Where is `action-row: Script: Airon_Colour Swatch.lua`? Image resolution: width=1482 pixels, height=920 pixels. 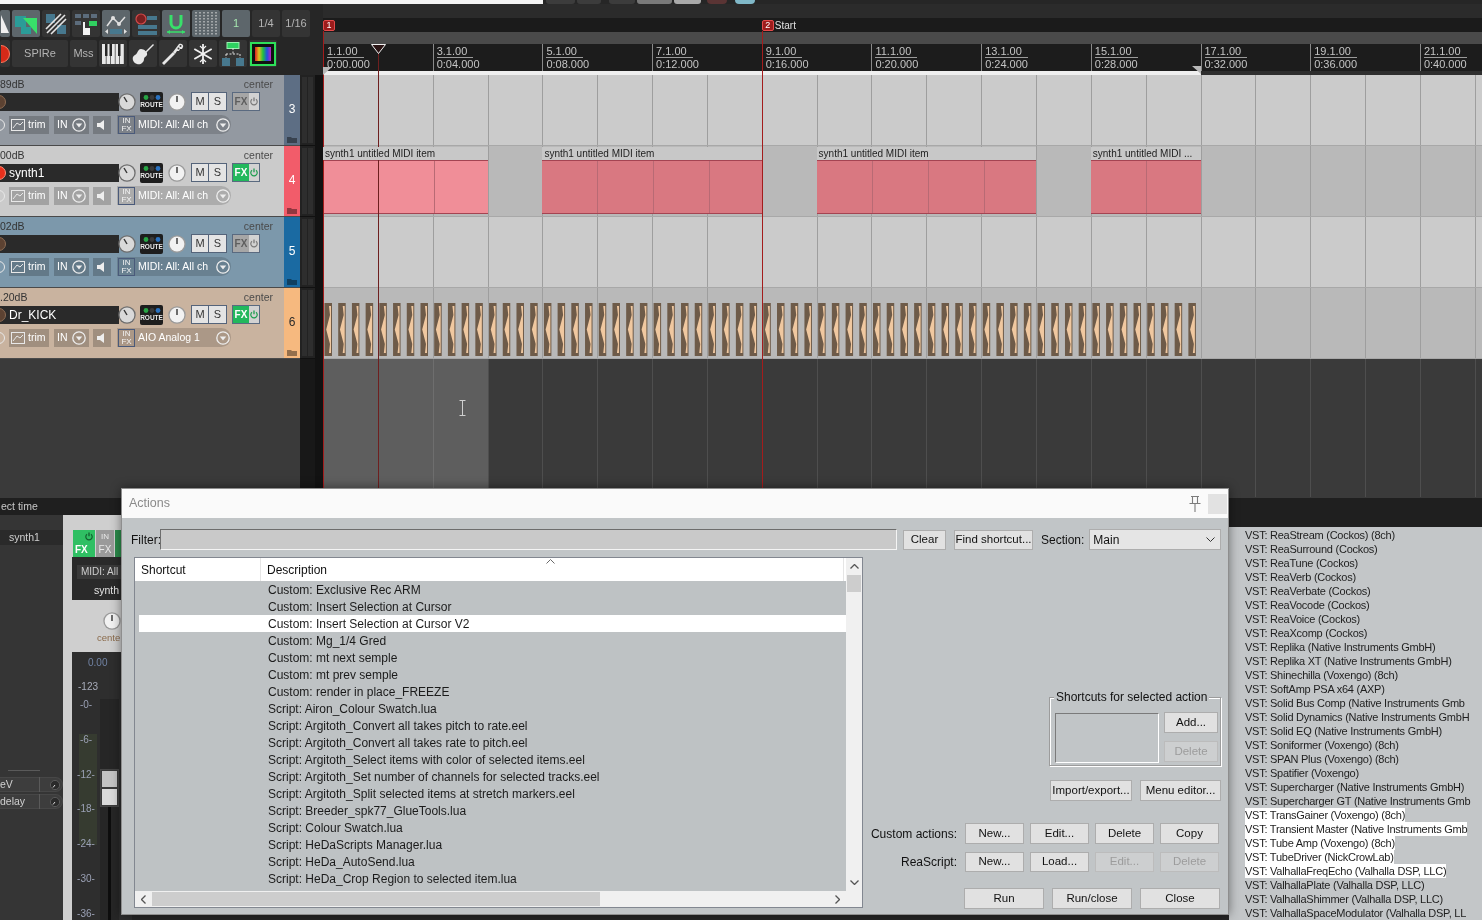 action-row: Script: Airon_Colour Swatch.lua is located at coordinates (492, 708).